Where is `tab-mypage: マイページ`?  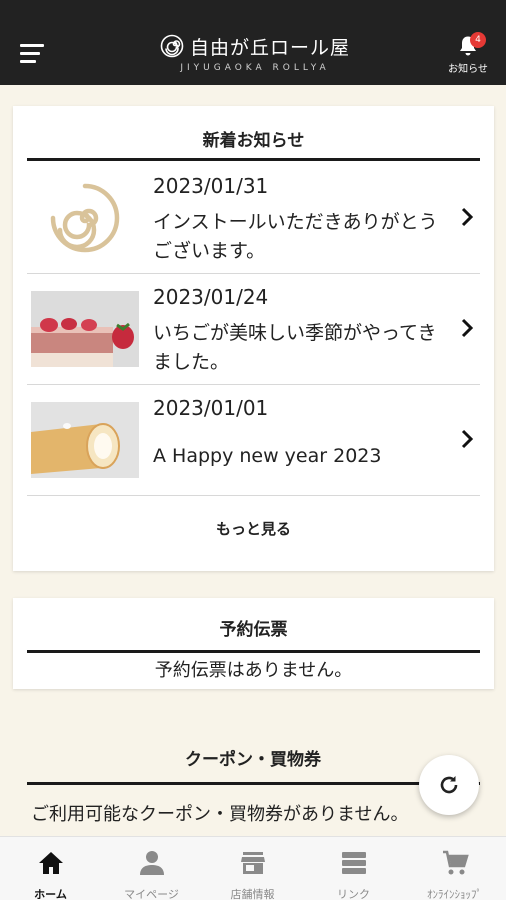 tab-mypage: マイページ is located at coordinates (151, 868).